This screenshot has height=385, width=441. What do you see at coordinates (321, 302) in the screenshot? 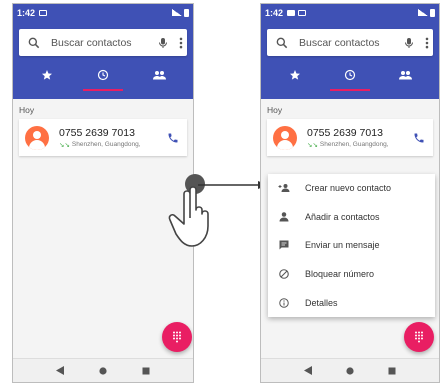
I see `menu-item-label: Detalles` at bounding box center [321, 302].